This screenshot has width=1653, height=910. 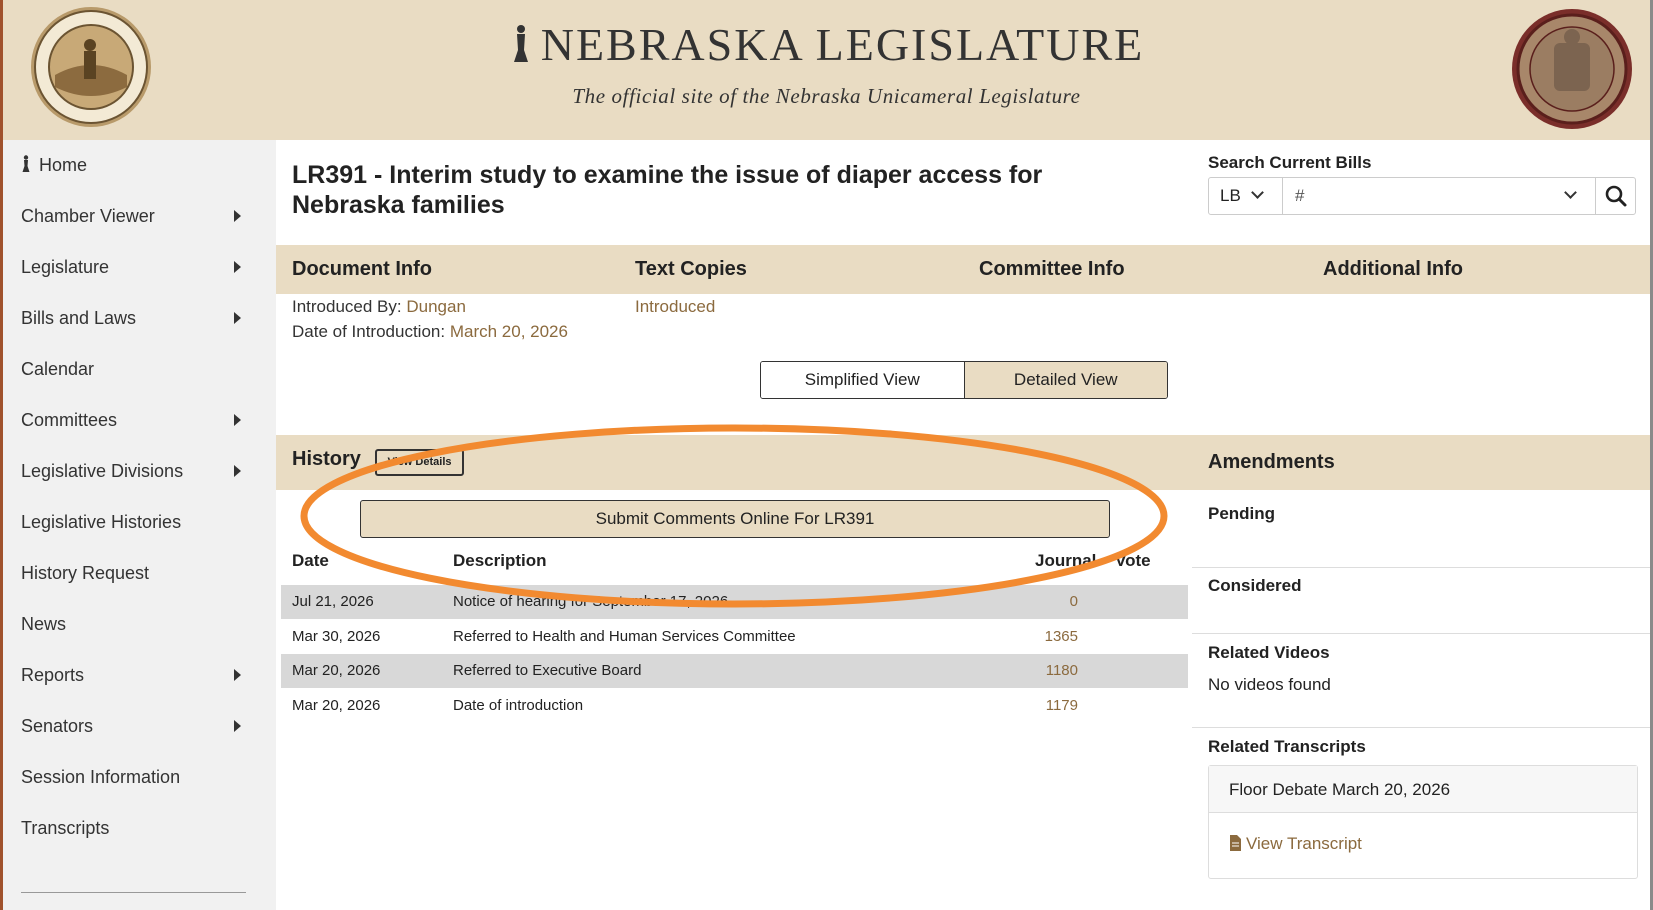 I want to click on history-amendments-bar: Amendments, so click(x=963, y=462).